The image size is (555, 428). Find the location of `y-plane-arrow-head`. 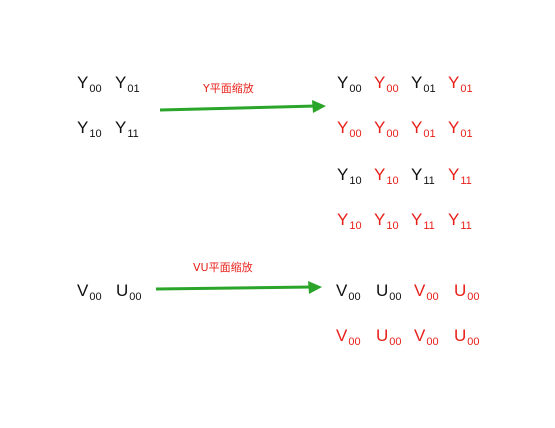

y-plane-arrow-head is located at coordinates (319, 106).